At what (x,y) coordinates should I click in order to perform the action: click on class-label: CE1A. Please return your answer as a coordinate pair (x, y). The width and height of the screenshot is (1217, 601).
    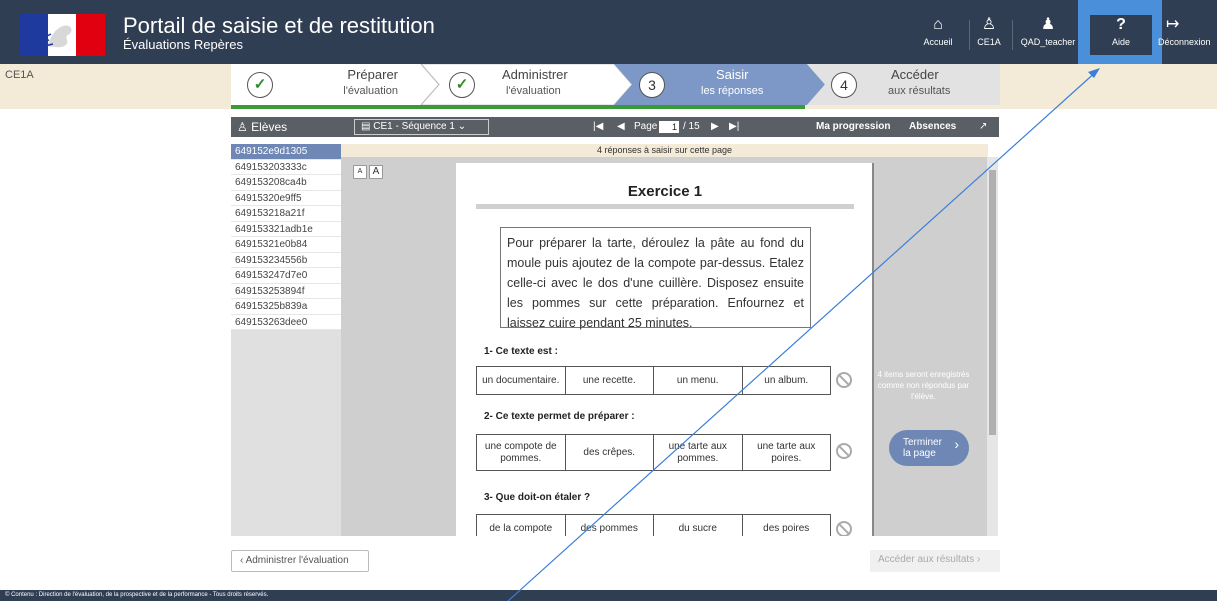
    Looking at the image, I should click on (19, 75).